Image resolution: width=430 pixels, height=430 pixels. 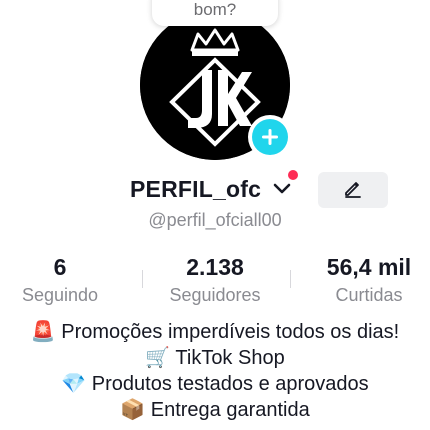 What do you see at coordinates (215, 267) in the screenshot?
I see `stat-followers-value: 2.138` at bounding box center [215, 267].